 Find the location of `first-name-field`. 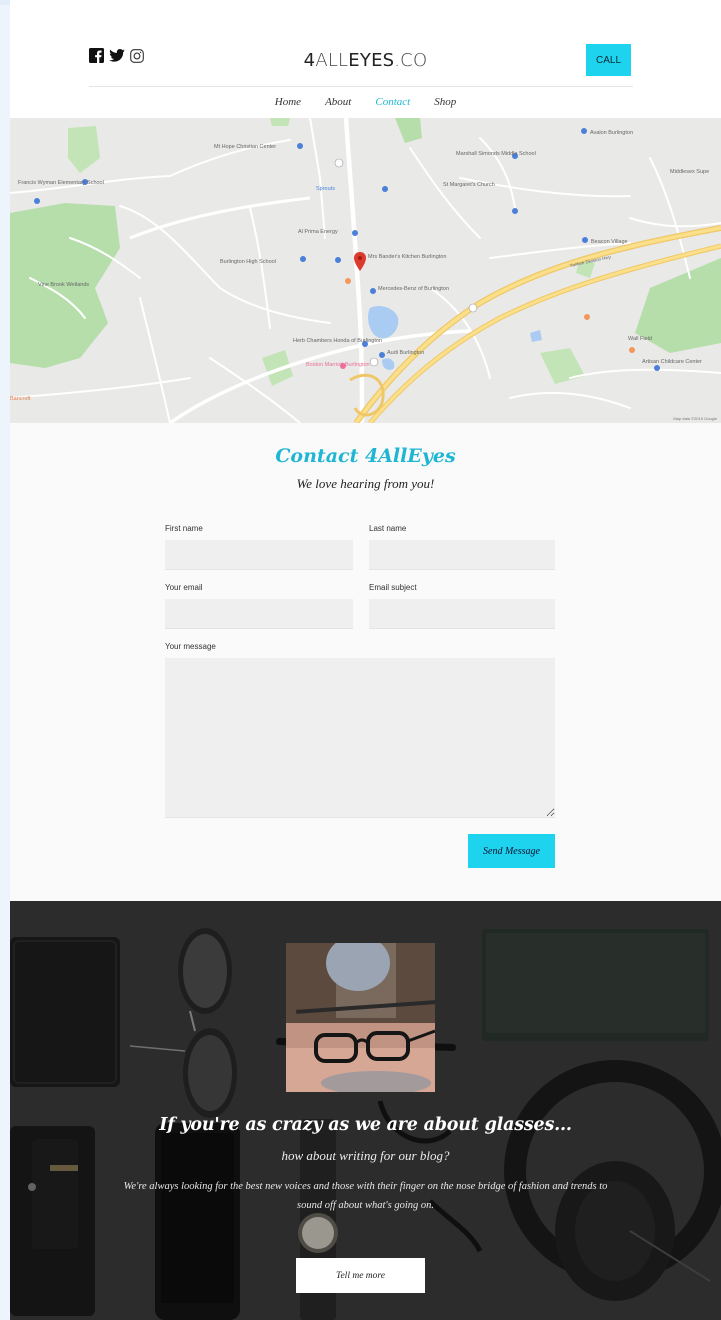

first-name-field is located at coordinates (259, 555).